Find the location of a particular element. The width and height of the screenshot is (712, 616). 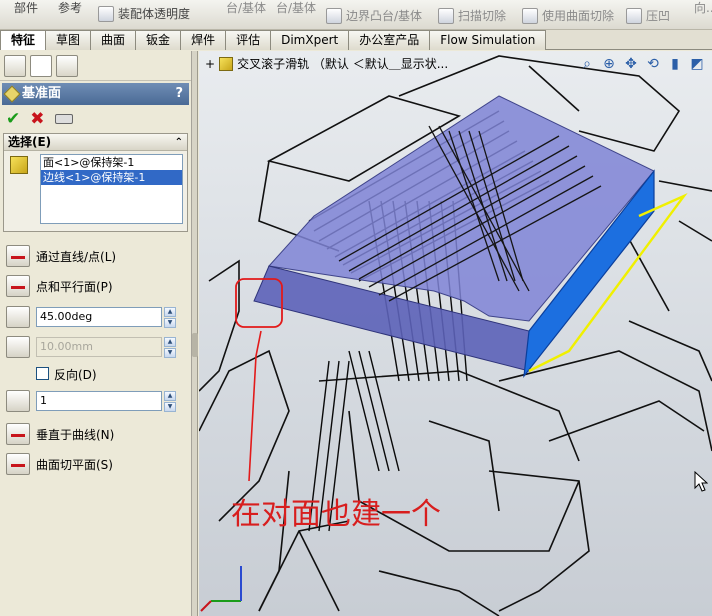

surface-cut-icon is located at coordinates (530, 16).